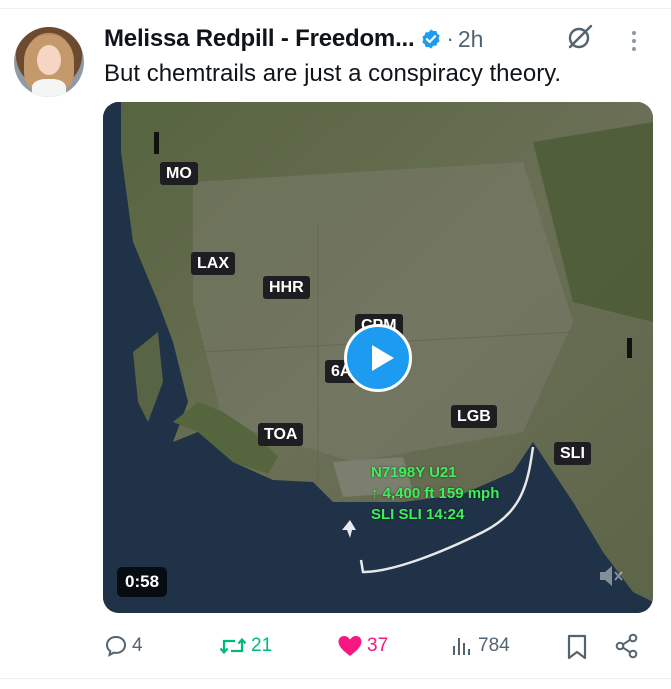  What do you see at coordinates (471, 39) in the screenshot?
I see `post-time: 2h` at bounding box center [471, 39].